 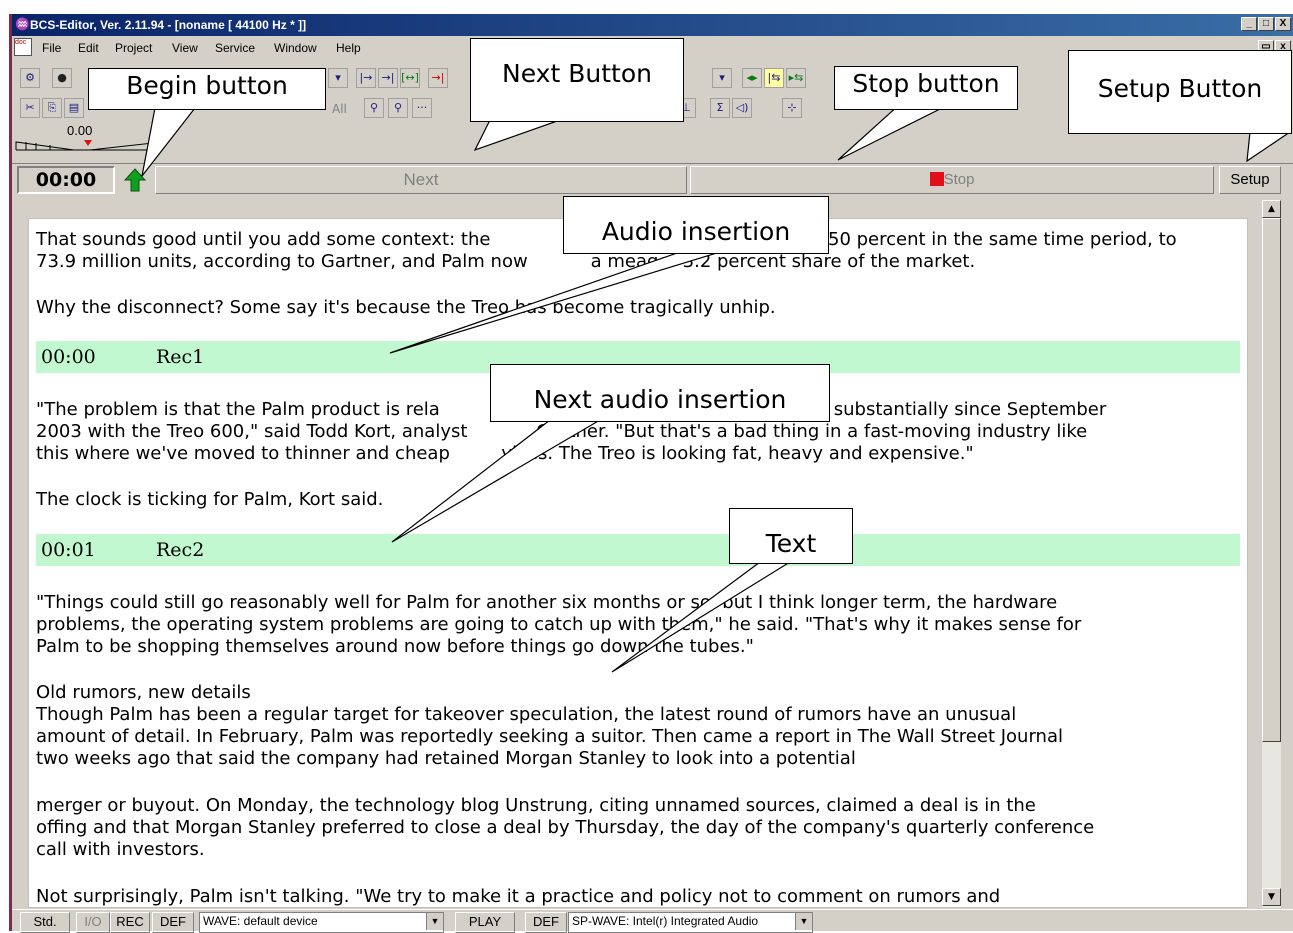 What do you see at coordinates (660, 393) in the screenshot?
I see `callout-next-audio-insertion: Next audio insertion` at bounding box center [660, 393].